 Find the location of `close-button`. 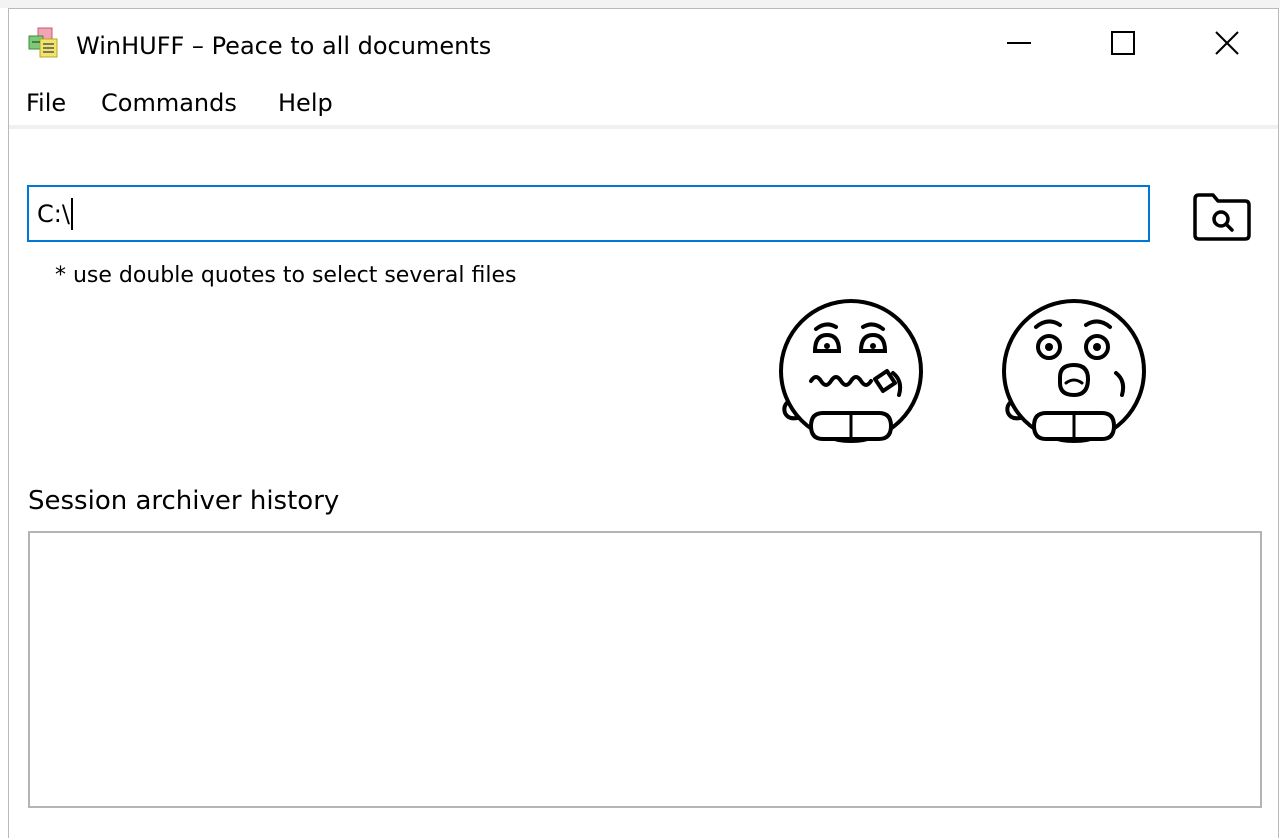

close-button is located at coordinates (1227, 43).